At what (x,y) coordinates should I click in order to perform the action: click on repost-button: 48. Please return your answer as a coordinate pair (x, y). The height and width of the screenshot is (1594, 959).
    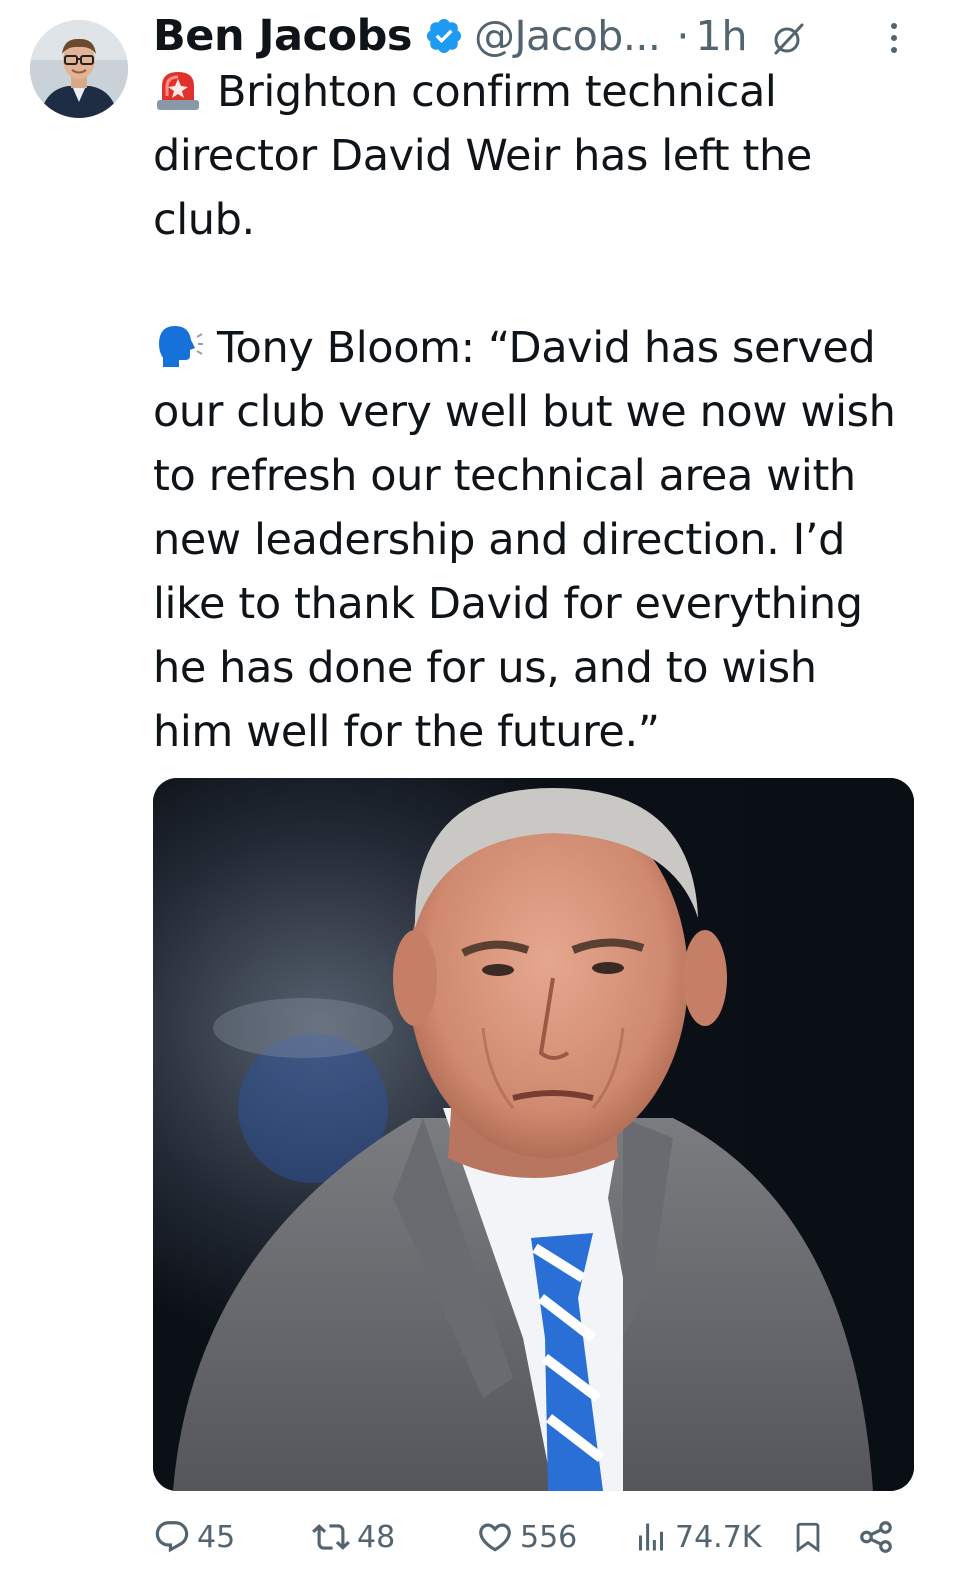
    Looking at the image, I should click on (353, 1537).